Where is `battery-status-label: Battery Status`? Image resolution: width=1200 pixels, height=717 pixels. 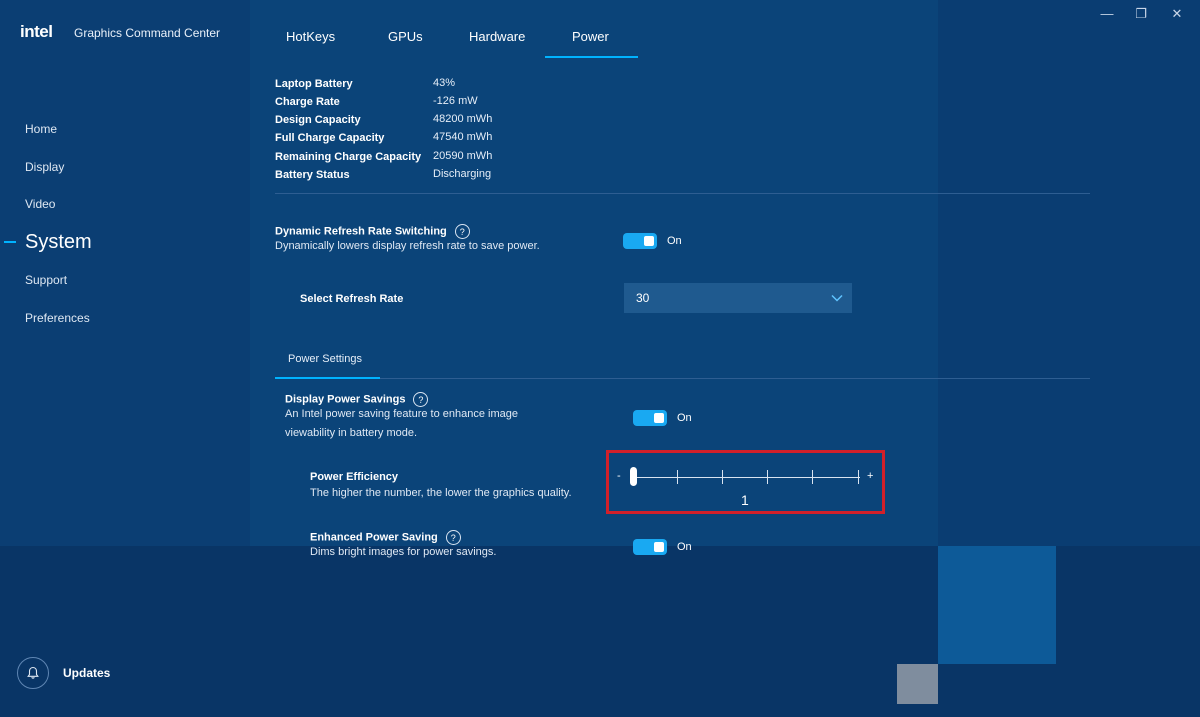
battery-status-label: Battery Status is located at coordinates (312, 175).